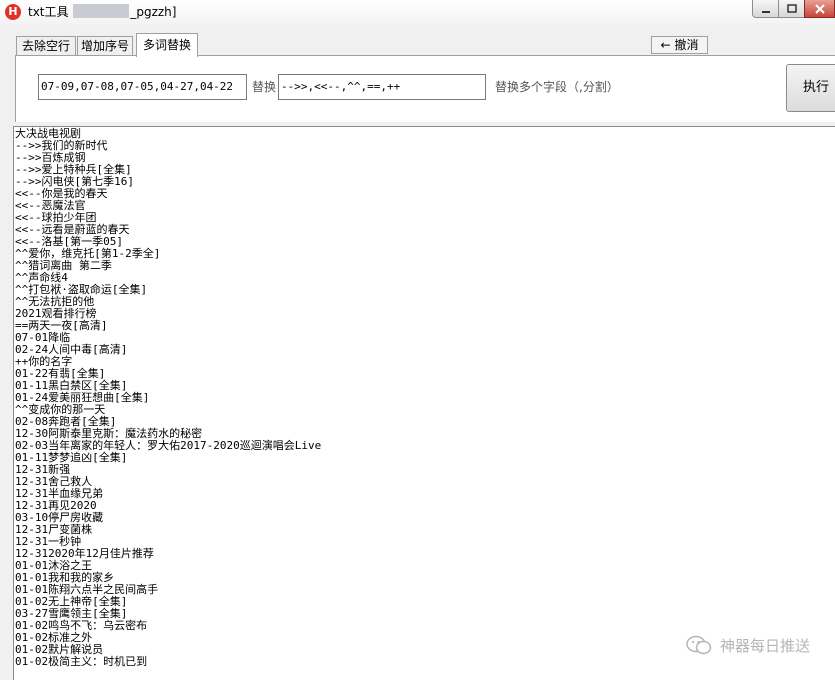 Image resolution: width=835 pixels, height=680 pixels. I want to click on output-line: 02-24人间中毒[高清], so click(71, 349).